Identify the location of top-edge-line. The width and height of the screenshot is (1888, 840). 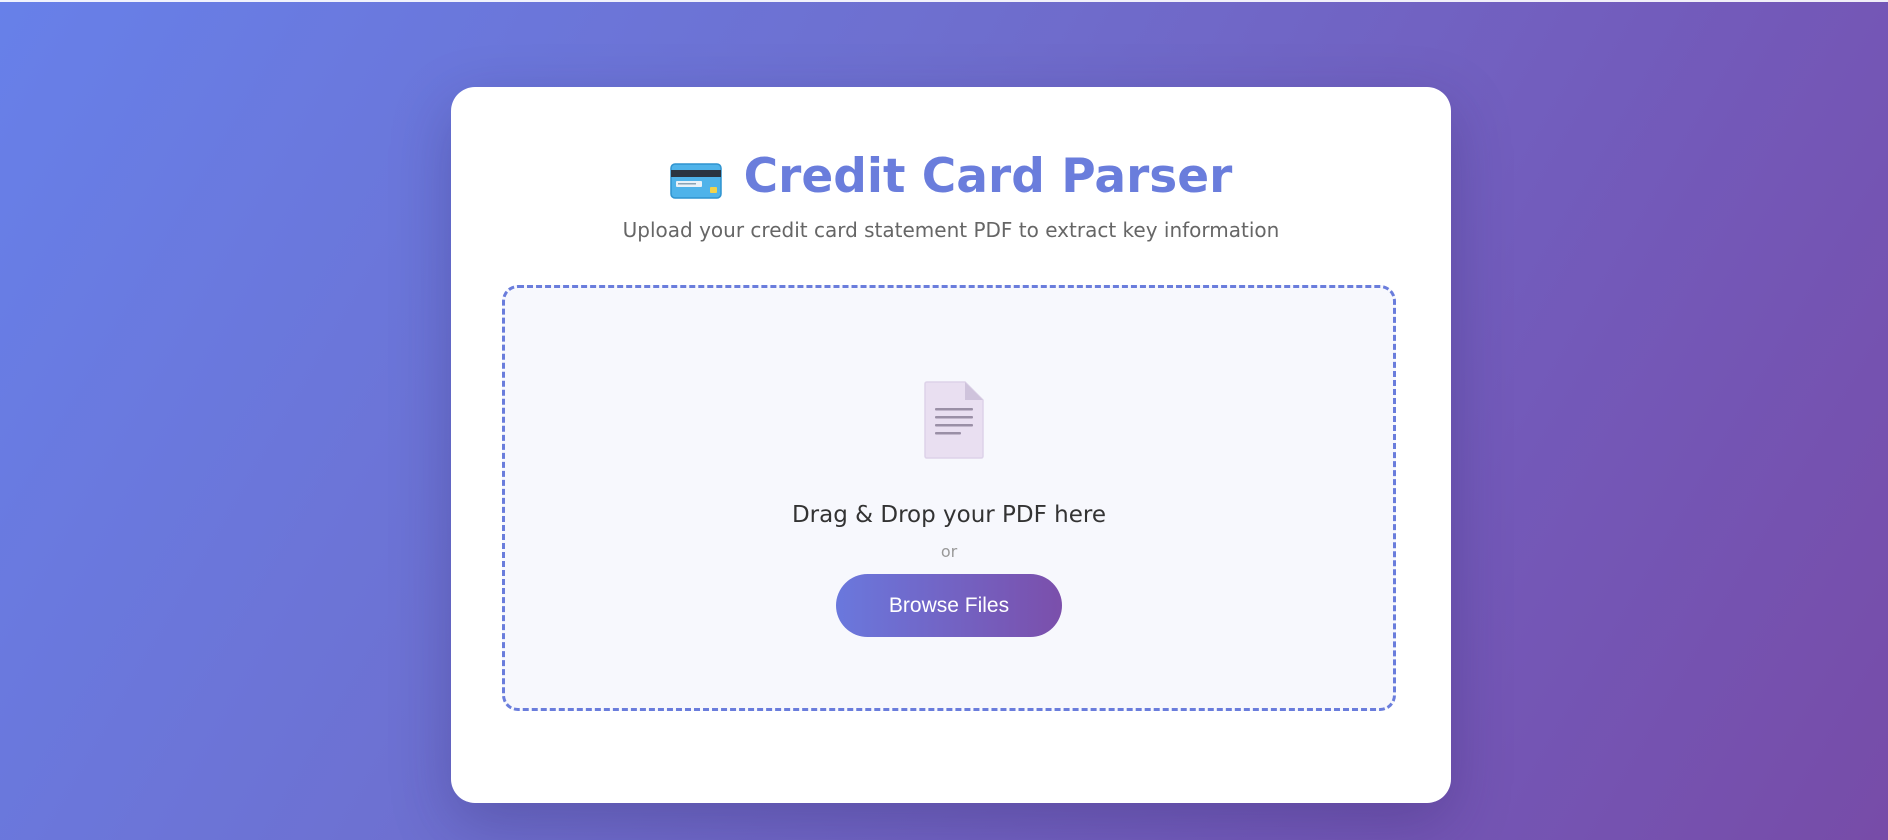
(944, 1).